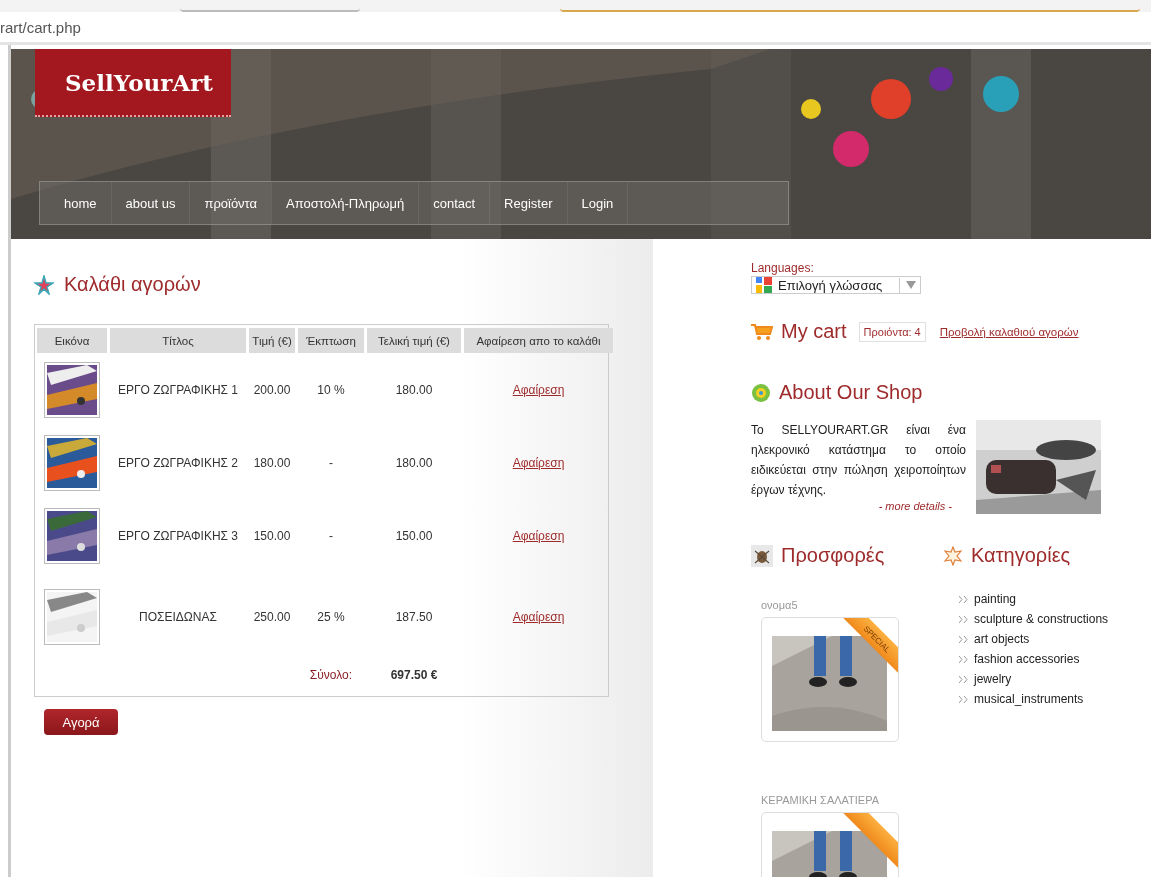 The image size is (1151, 877). I want to click on category-link: painting, so click(1034, 599).